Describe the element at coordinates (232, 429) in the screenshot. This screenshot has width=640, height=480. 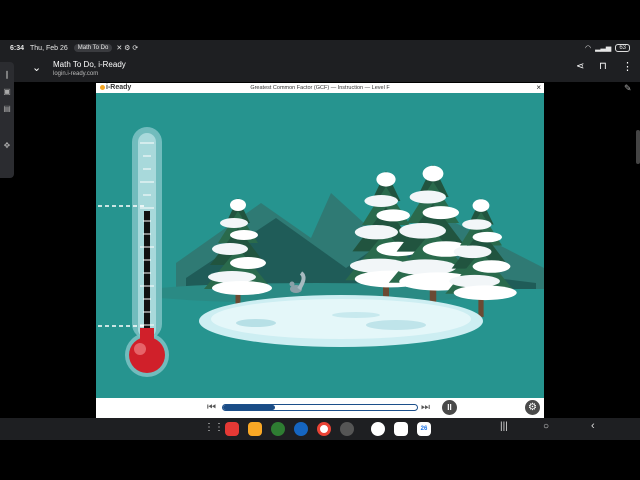
I see `app-shortcut-icon` at that location.